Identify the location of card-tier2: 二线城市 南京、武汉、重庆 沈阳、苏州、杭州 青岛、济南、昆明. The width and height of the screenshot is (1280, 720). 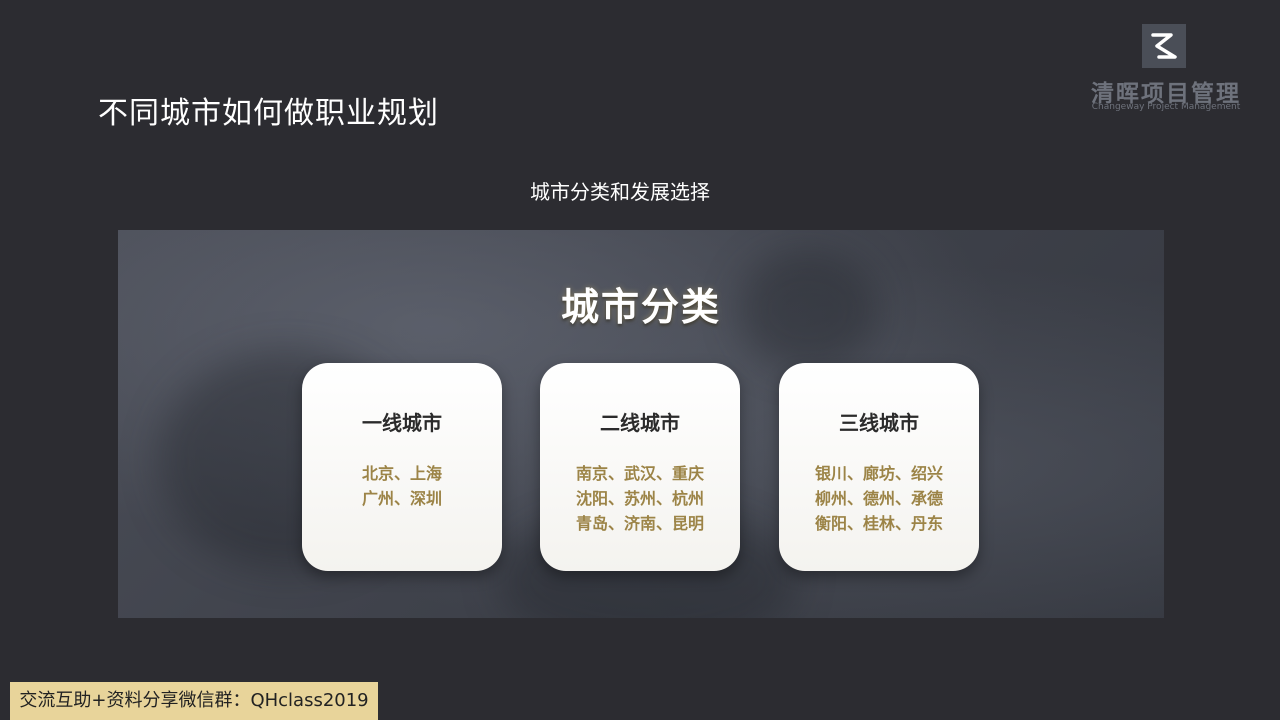
(640, 467).